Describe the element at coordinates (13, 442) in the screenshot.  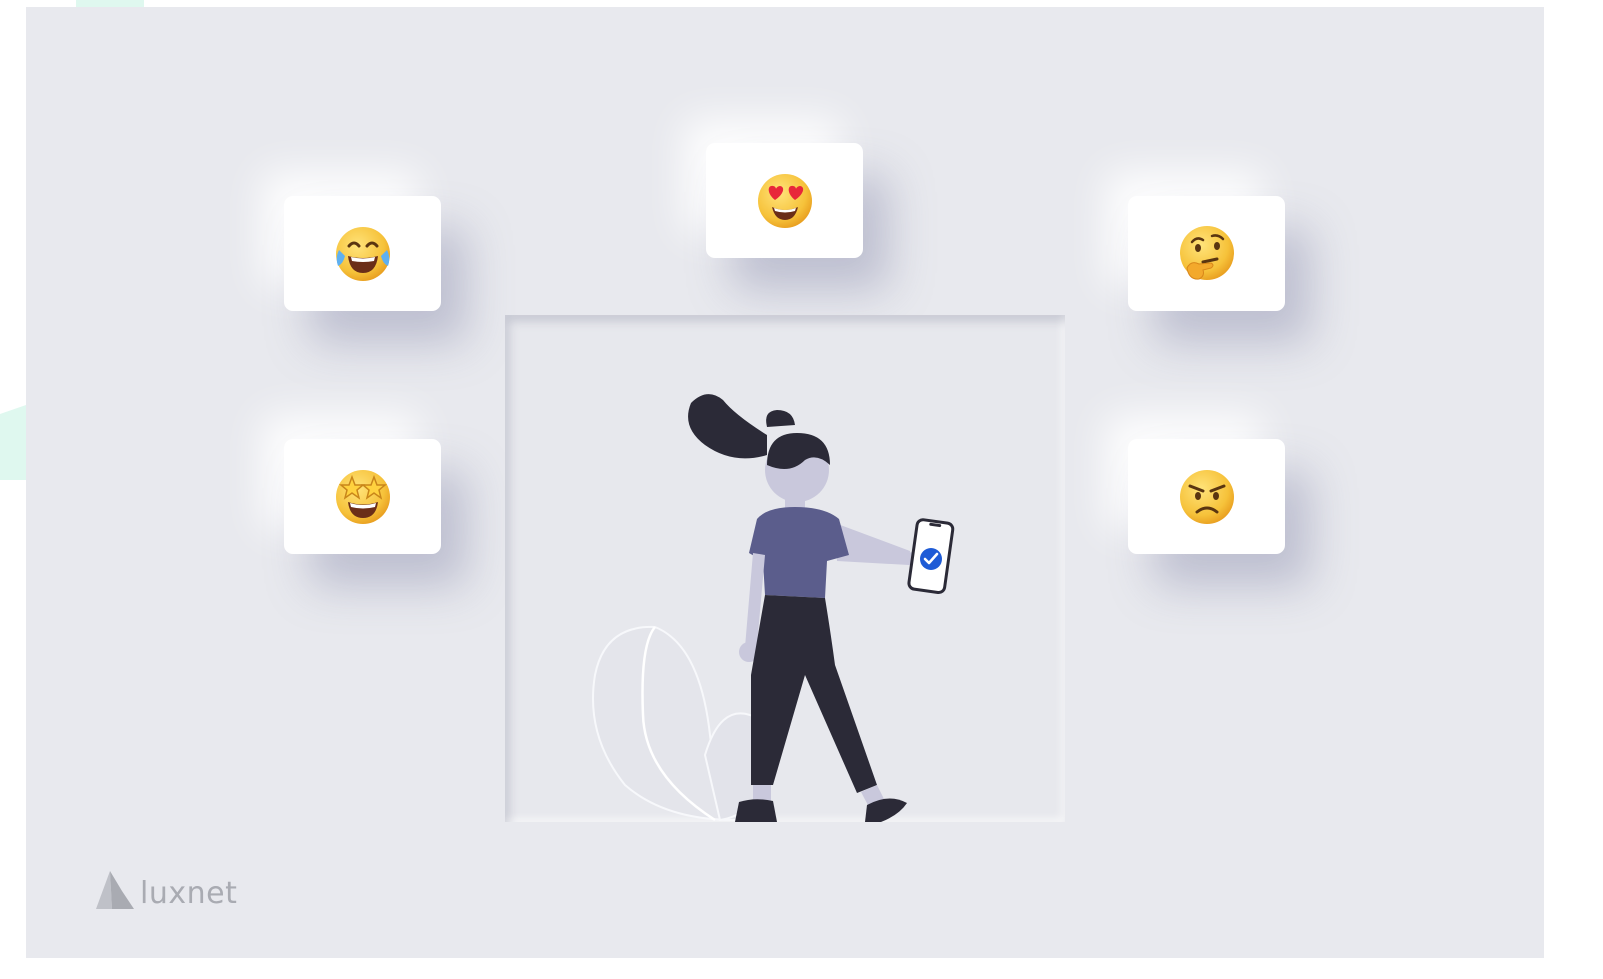
I see `accent-shape-left` at that location.